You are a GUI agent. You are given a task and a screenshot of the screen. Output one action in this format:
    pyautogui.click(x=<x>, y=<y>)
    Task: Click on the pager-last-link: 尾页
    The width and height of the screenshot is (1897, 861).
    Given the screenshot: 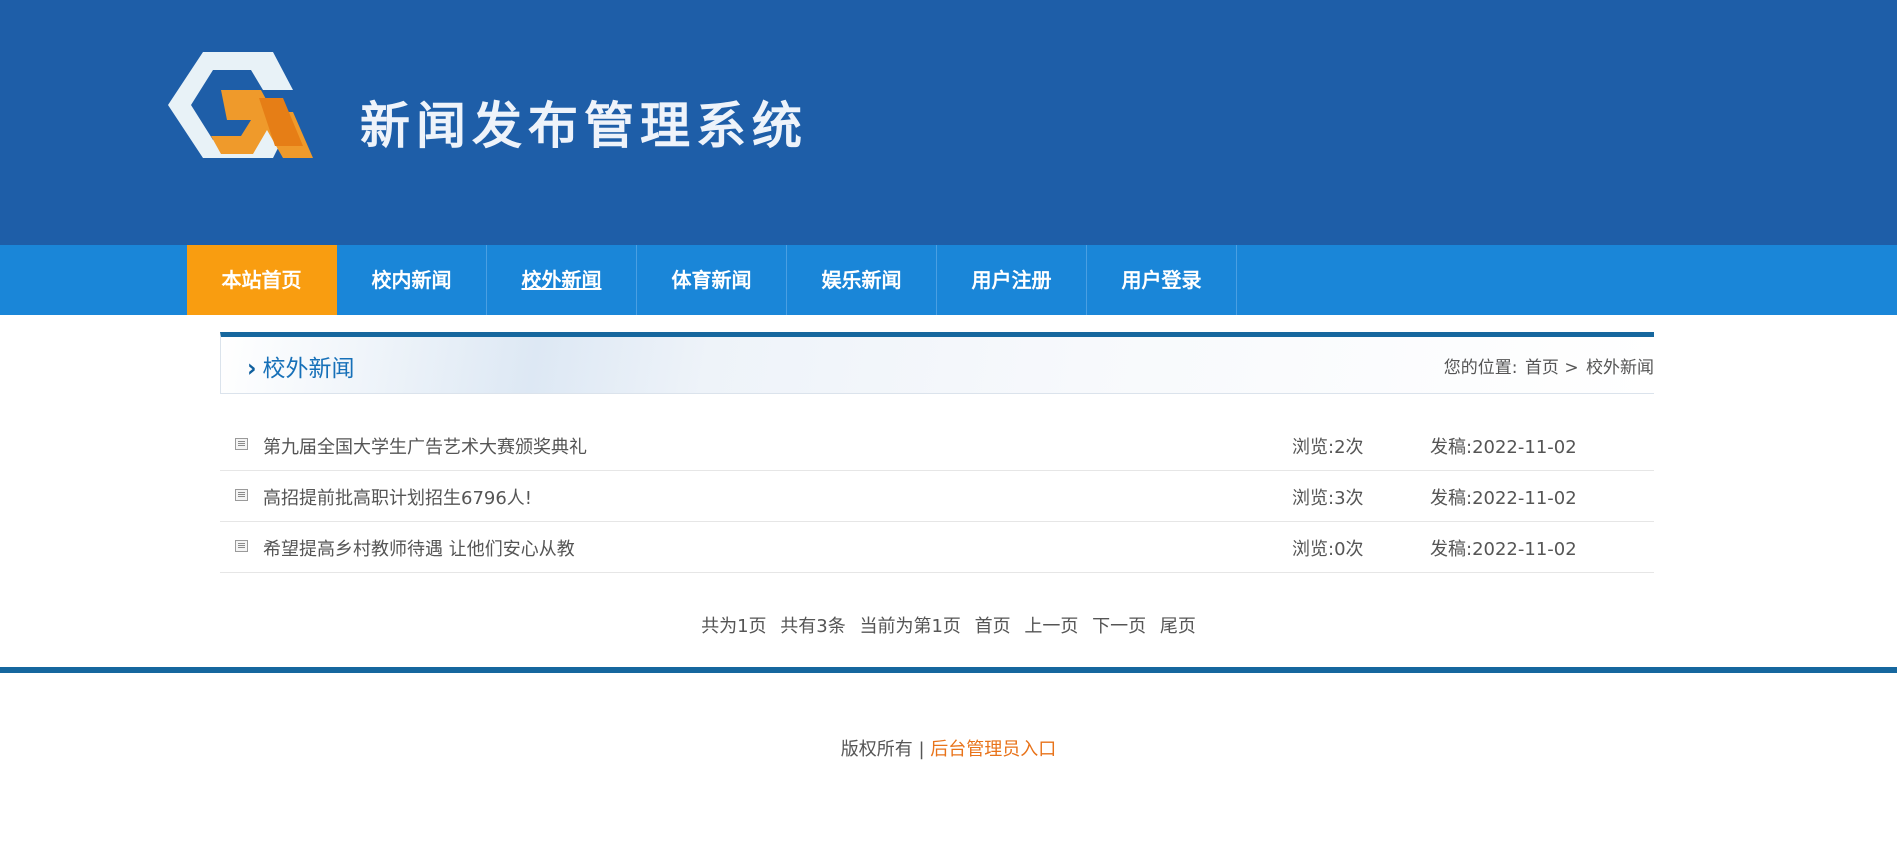 What is the action you would take?
    pyautogui.click(x=1178, y=626)
    